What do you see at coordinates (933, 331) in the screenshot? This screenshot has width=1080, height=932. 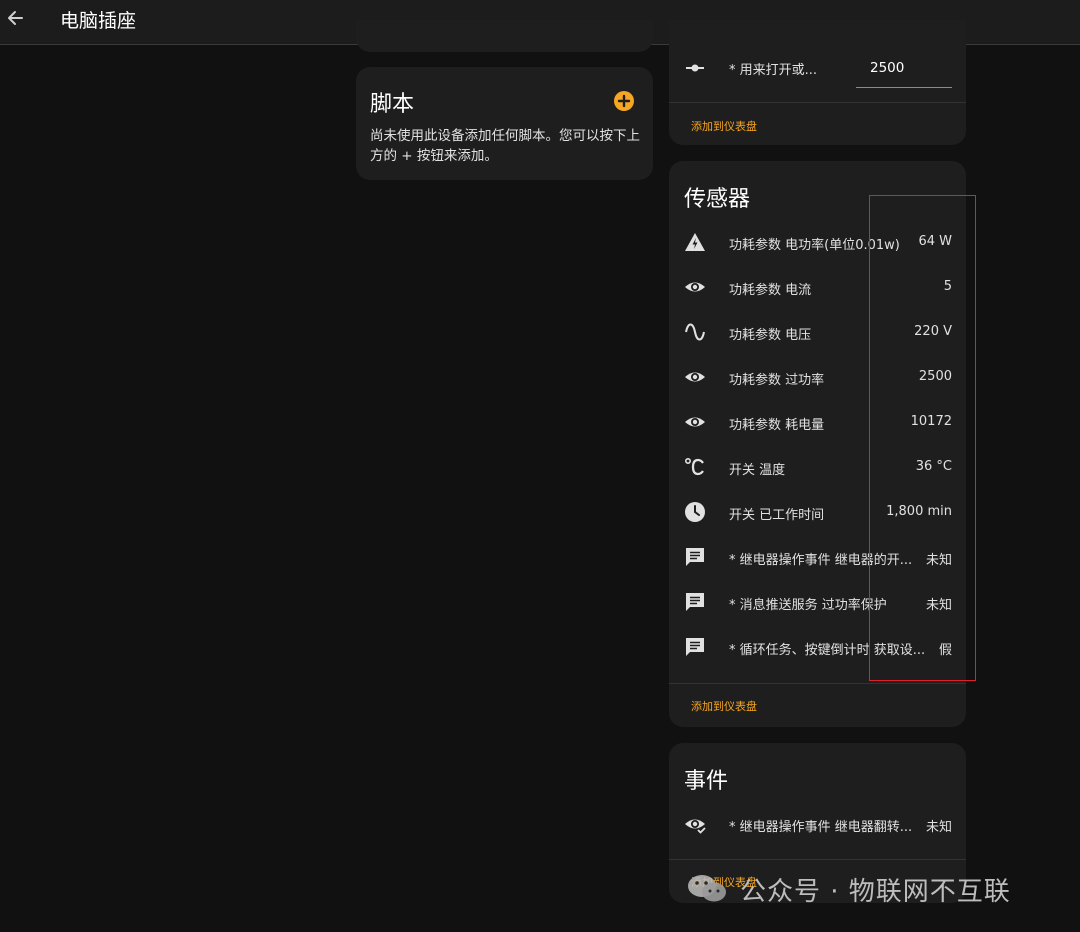 I see `sensor-value: 220 V` at bounding box center [933, 331].